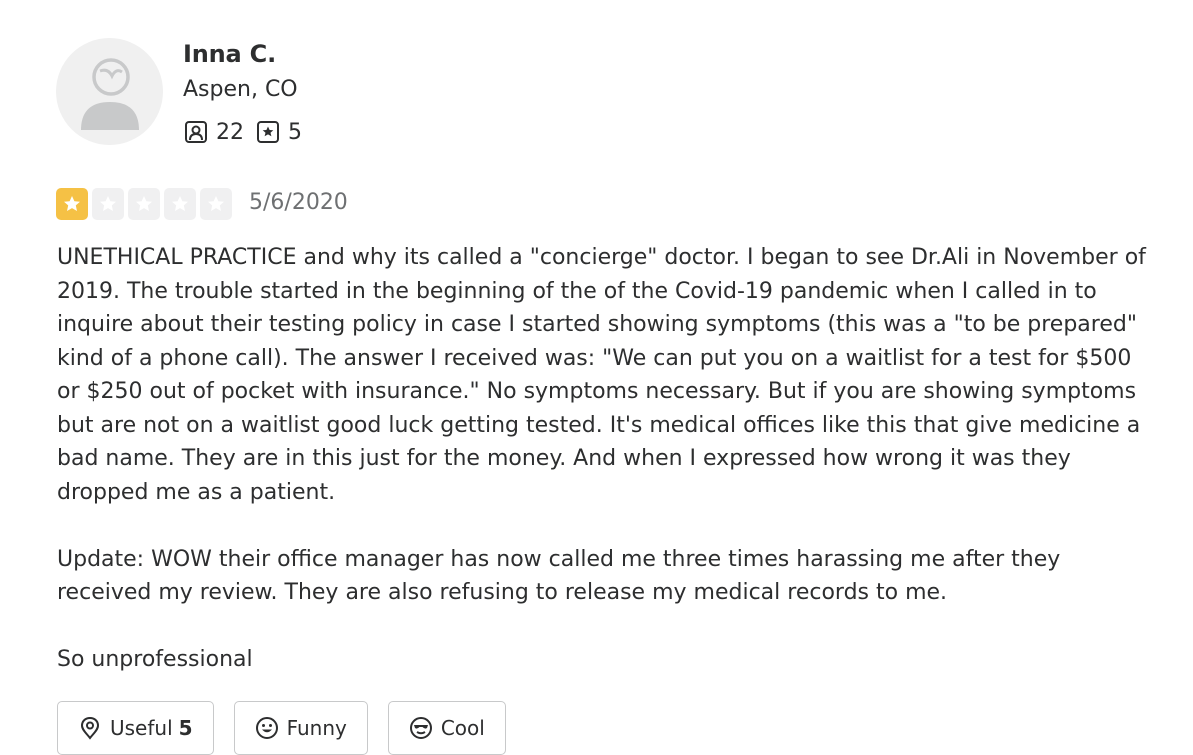 This screenshot has width=1193, height=755. Describe the element at coordinates (240, 89) in the screenshot. I see `user-location: Aspen, CO` at that location.